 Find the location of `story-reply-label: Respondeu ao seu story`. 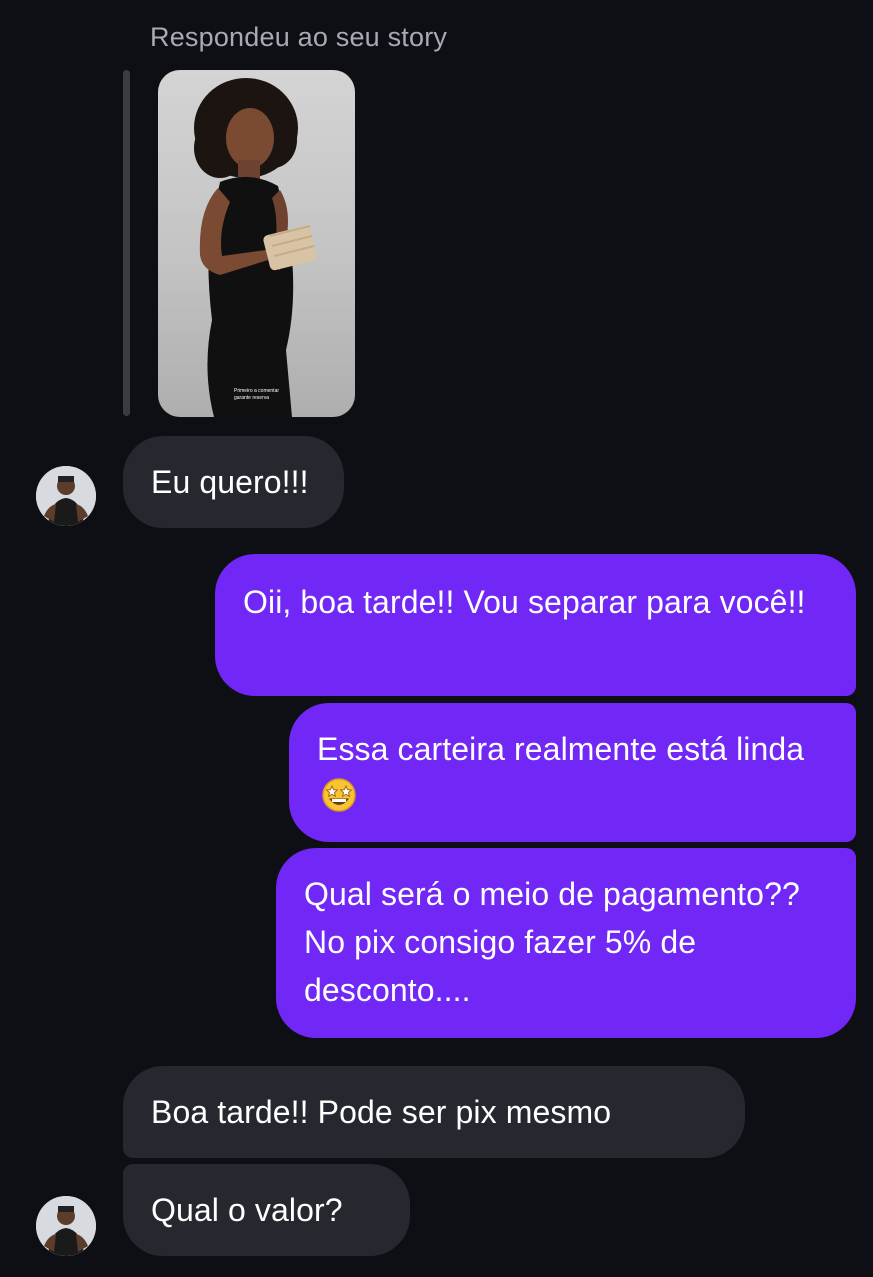

story-reply-label: Respondeu ao seu story is located at coordinates (299, 37).